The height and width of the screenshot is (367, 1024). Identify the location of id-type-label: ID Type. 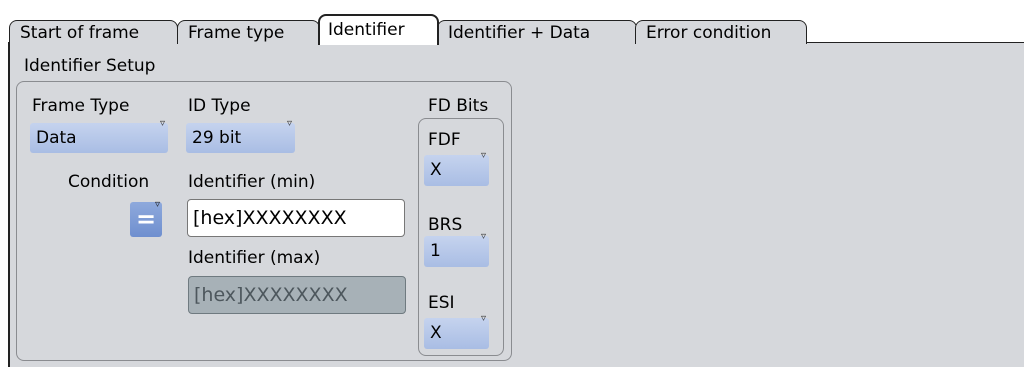
(219, 106).